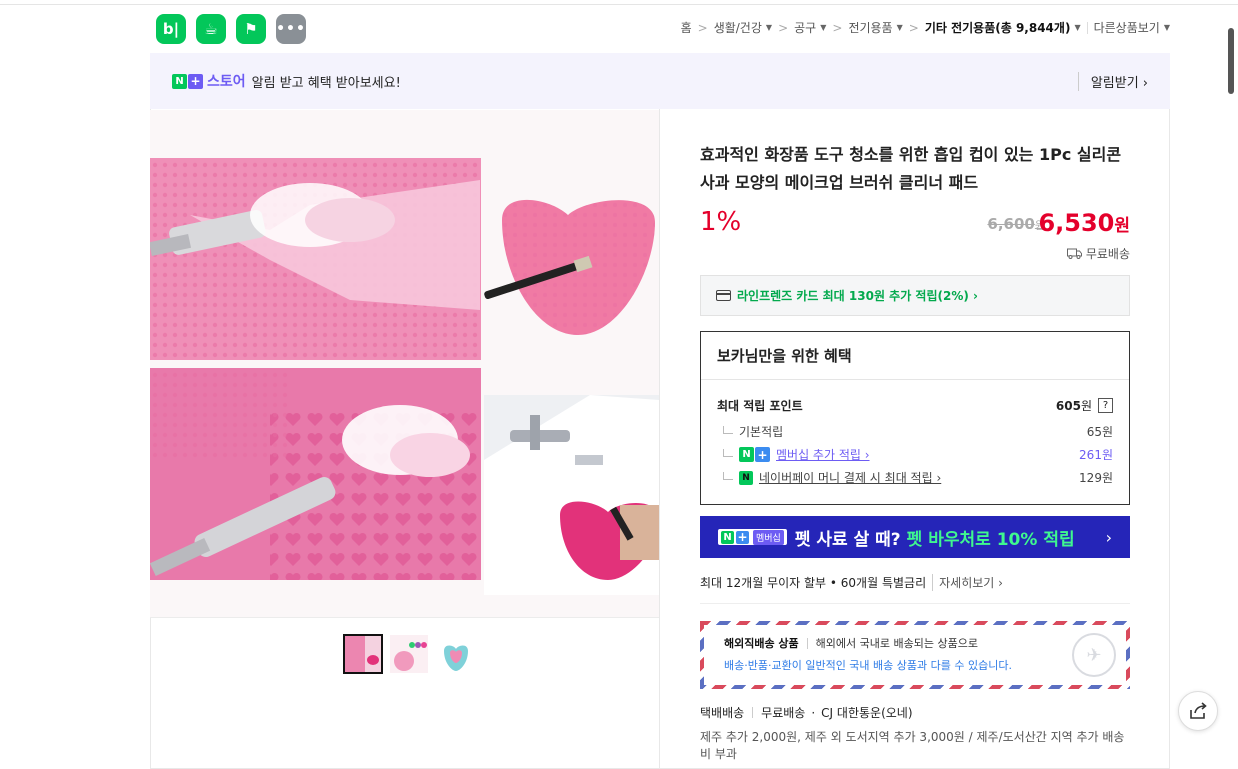 This screenshot has width=1238, height=769. What do you see at coordinates (171, 29) in the screenshot?
I see `blog-icon: b|` at bounding box center [171, 29].